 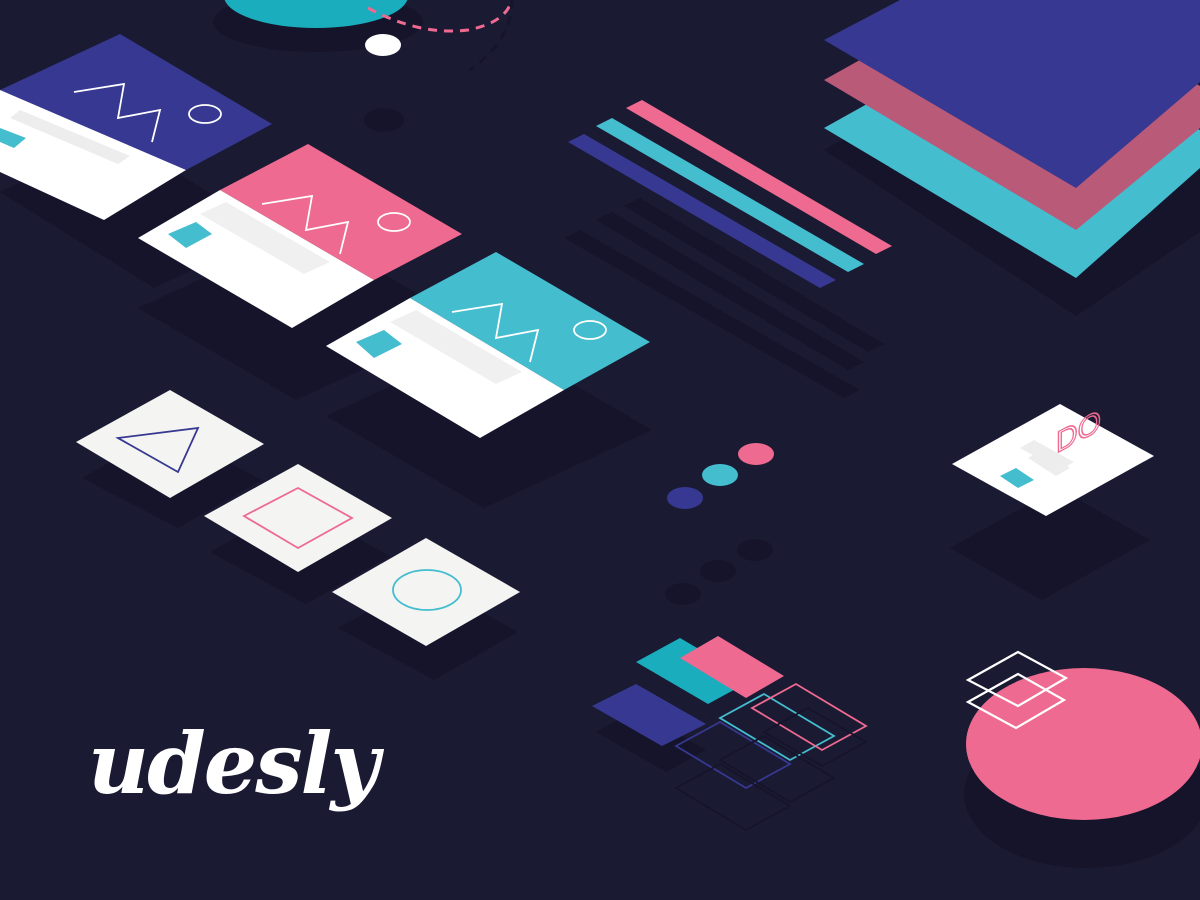 I want to click on white-dot, so click(x=383, y=45).